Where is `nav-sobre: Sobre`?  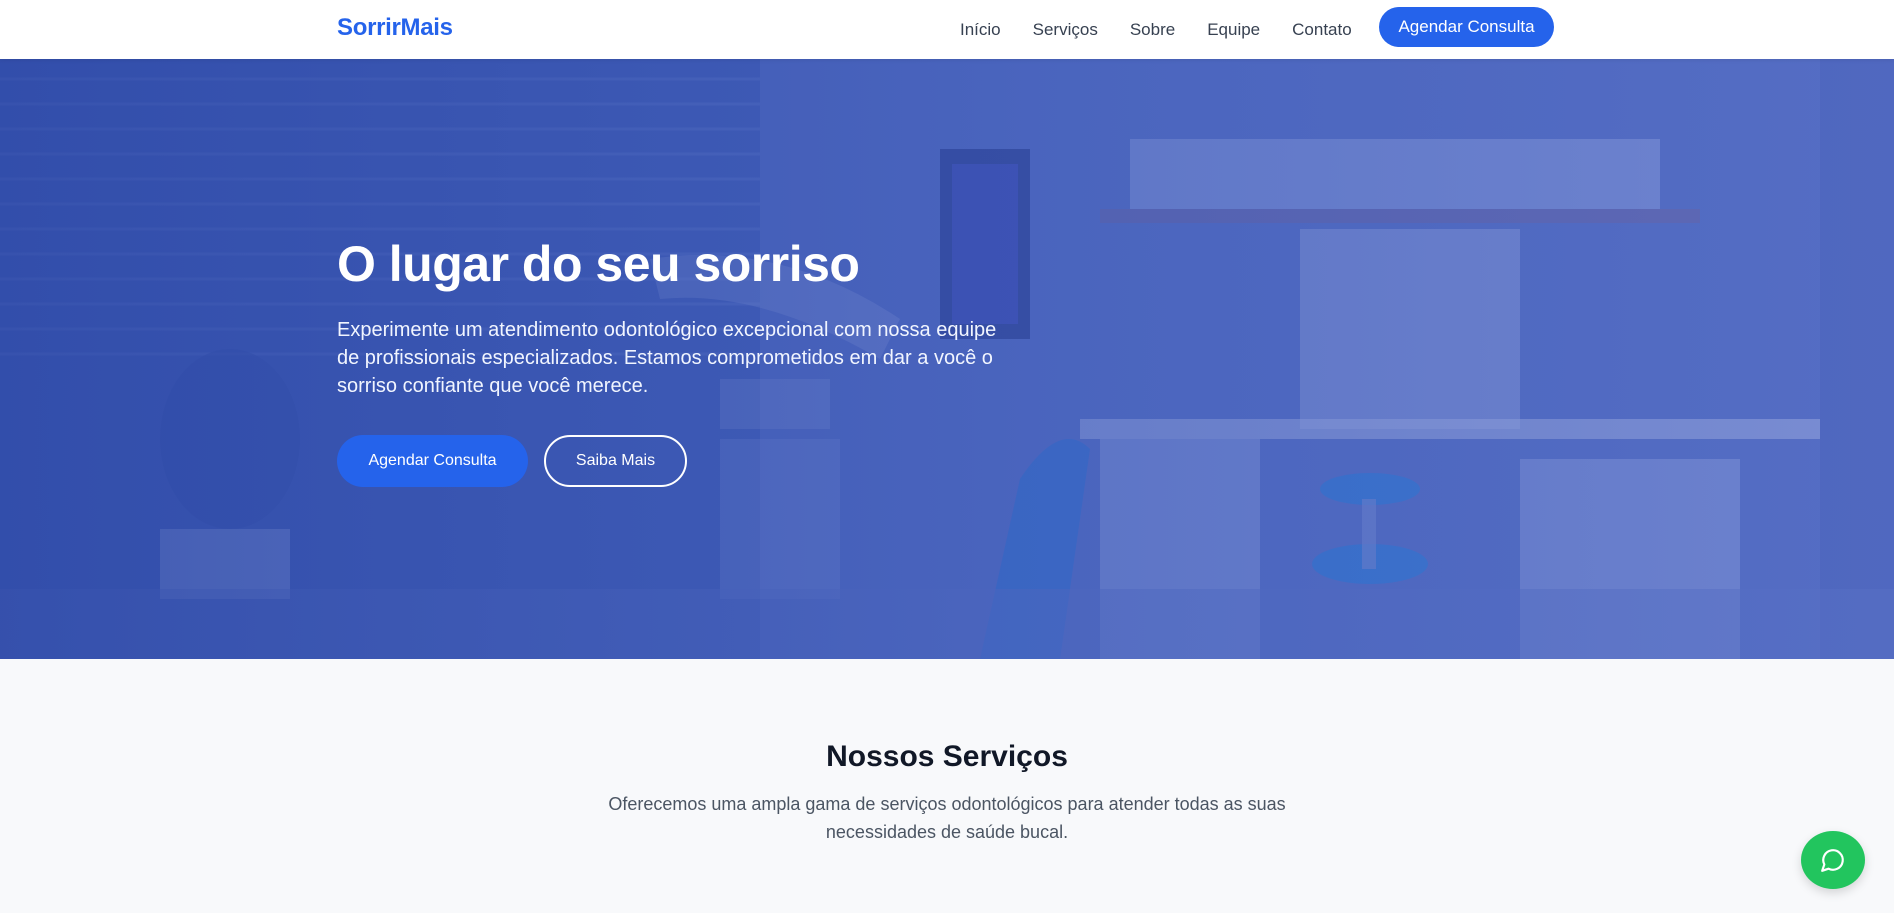 nav-sobre: Sobre is located at coordinates (1152, 30).